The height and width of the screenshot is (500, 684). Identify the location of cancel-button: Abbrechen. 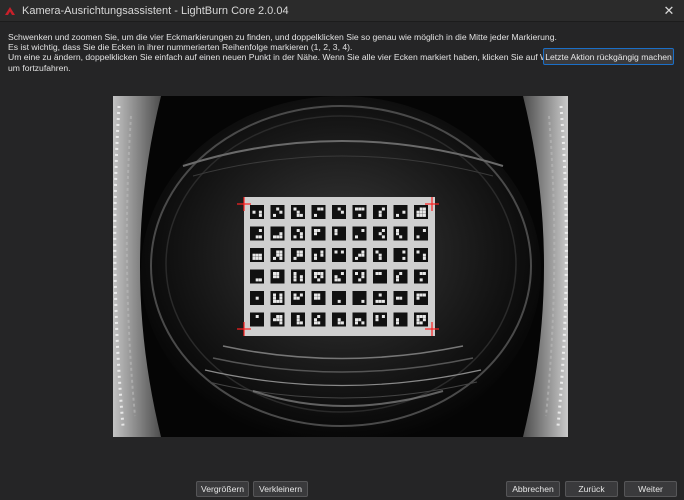
(533, 489).